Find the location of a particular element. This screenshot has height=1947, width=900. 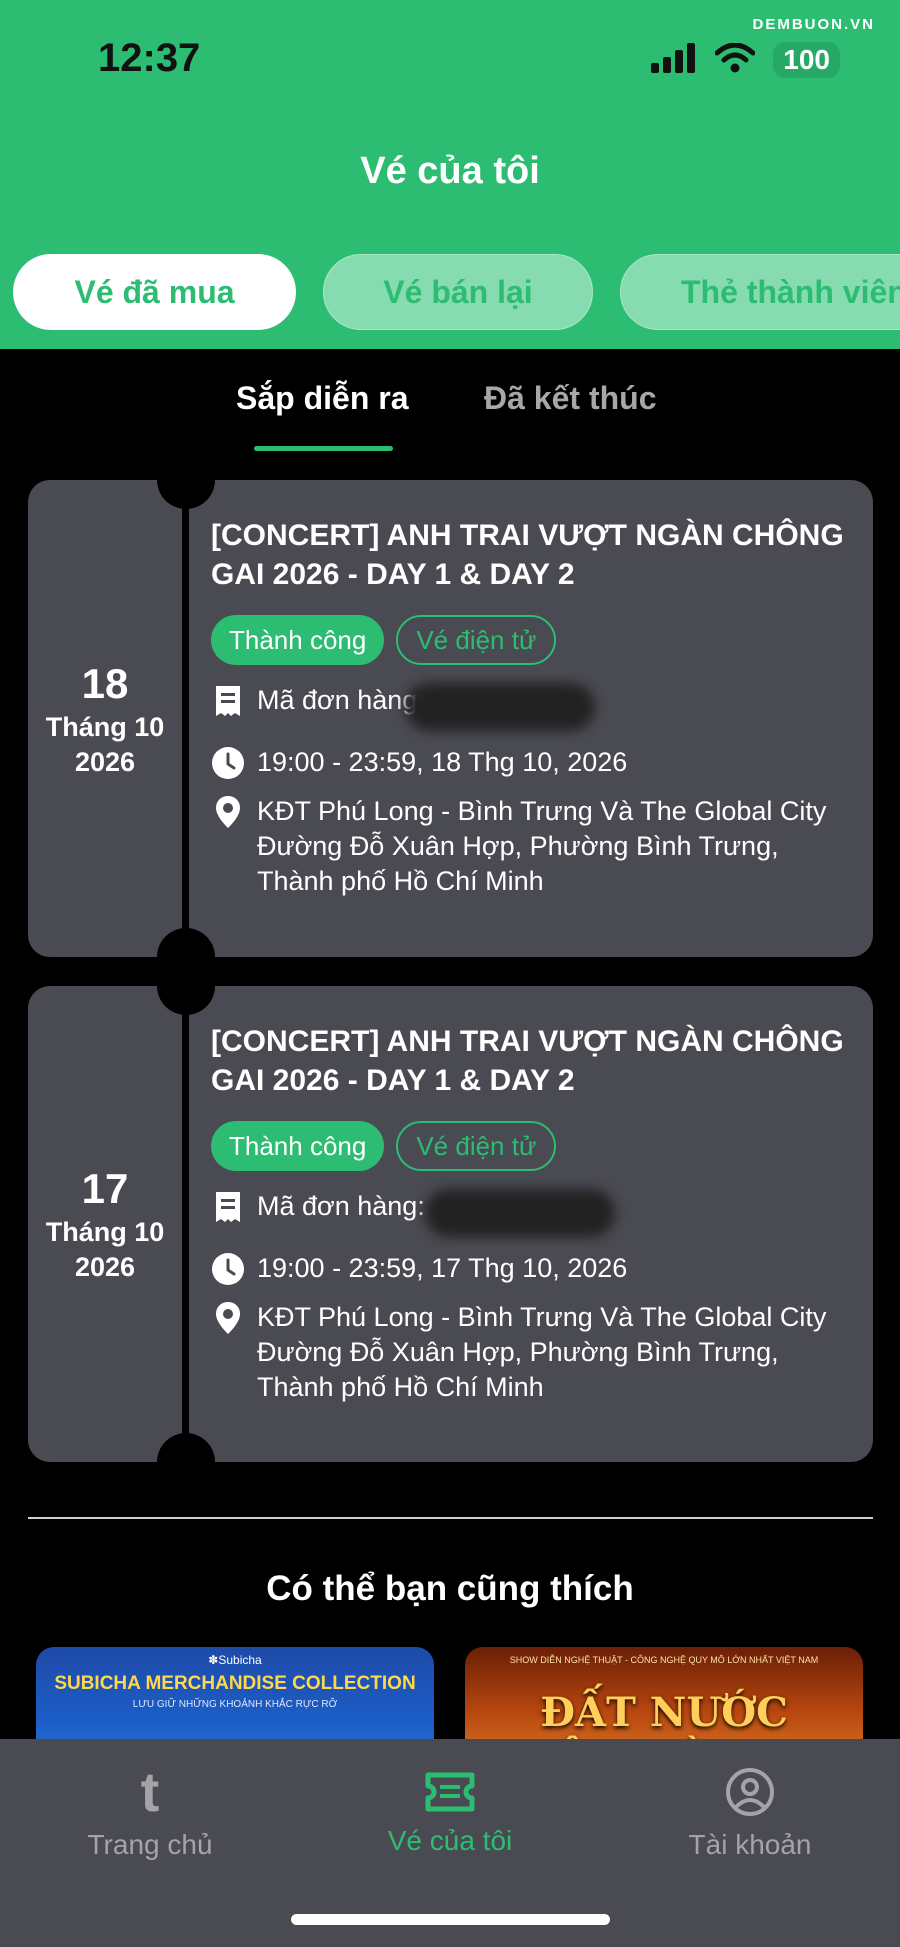

event-time: 19:00 - 23:59, 18 Thg 10, 2026 is located at coordinates (442, 762).